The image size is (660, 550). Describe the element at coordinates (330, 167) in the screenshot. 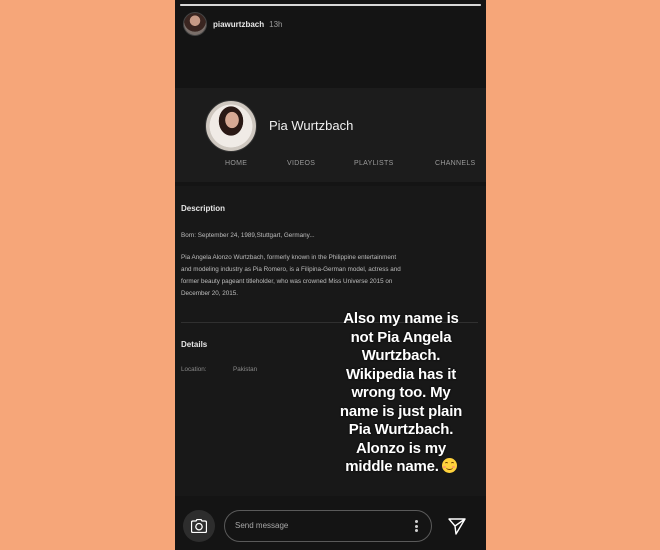

I see `channel-tabs: HOME VIDEOS PLAYLISTS CHANNELS` at that location.